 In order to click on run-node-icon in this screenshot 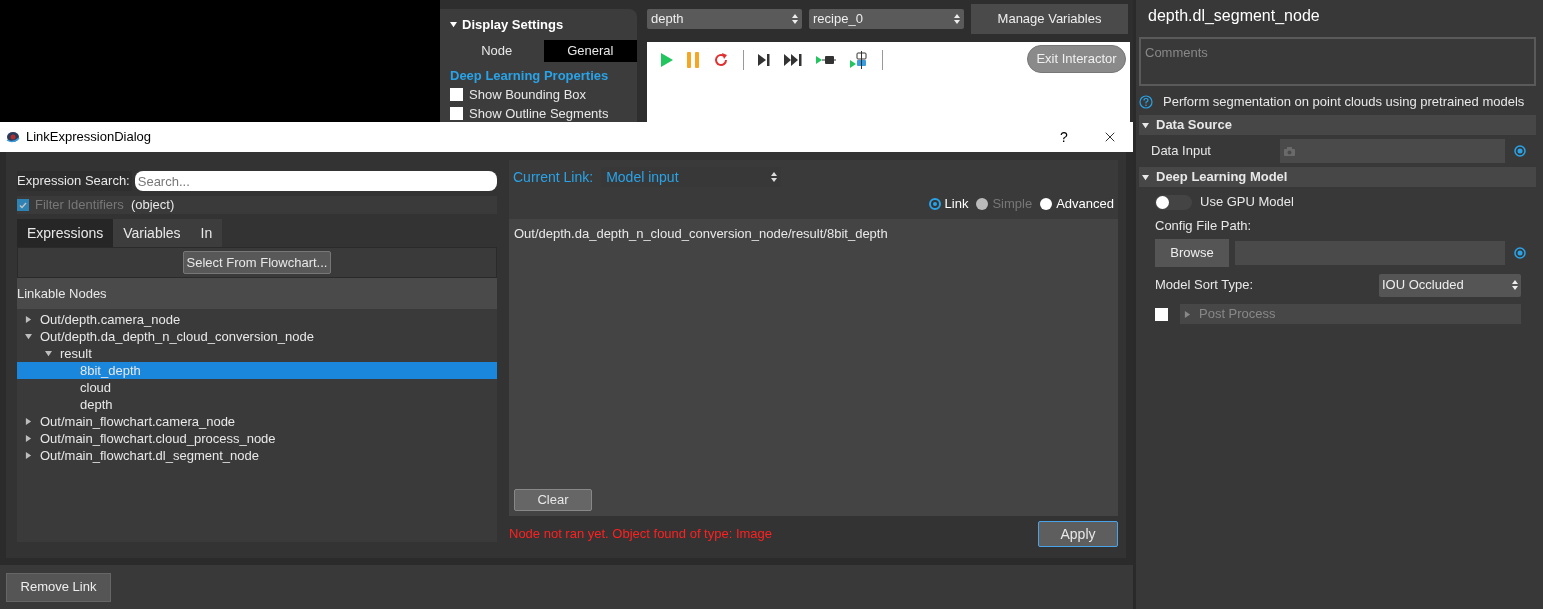, I will do `click(859, 60)`.